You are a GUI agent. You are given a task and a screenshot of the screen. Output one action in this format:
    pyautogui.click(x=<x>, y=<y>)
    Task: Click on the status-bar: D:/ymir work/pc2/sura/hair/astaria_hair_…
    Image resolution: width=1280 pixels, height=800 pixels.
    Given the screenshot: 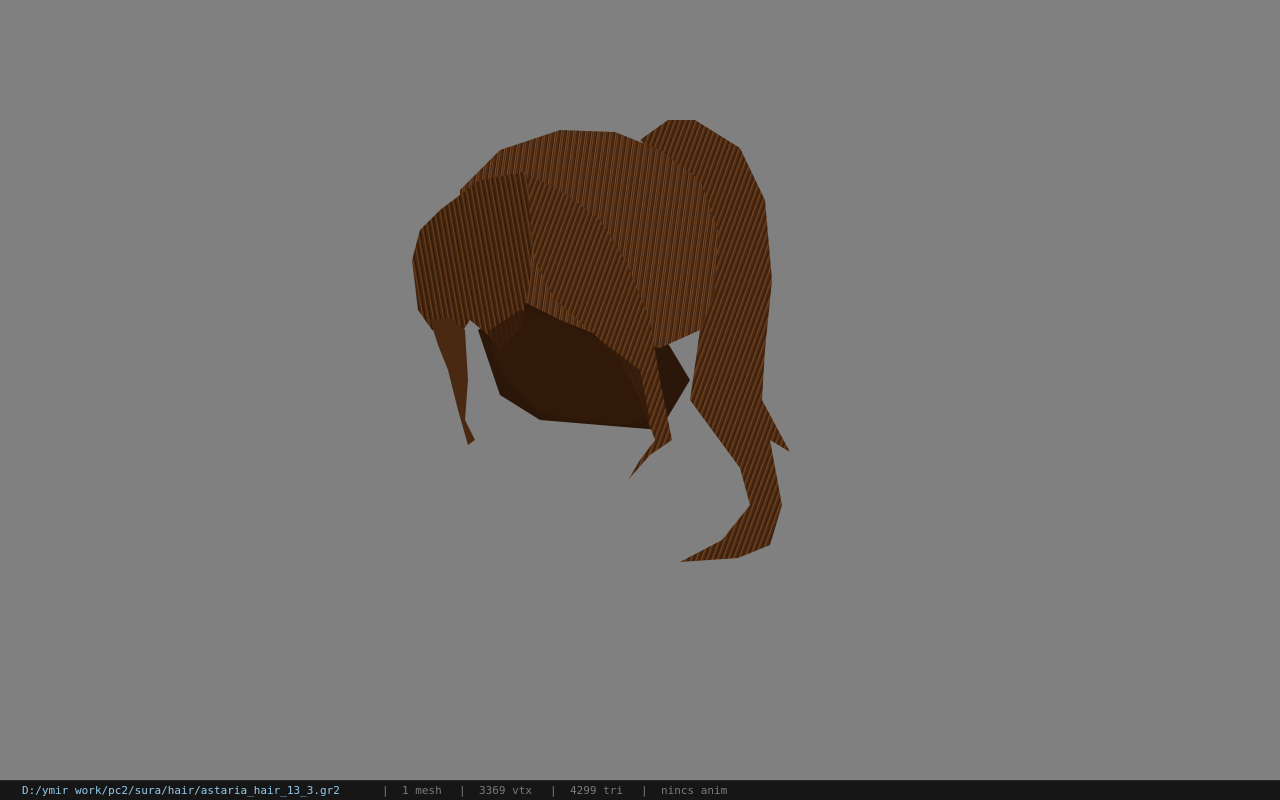 What is the action you would take?
    pyautogui.click(x=640, y=790)
    